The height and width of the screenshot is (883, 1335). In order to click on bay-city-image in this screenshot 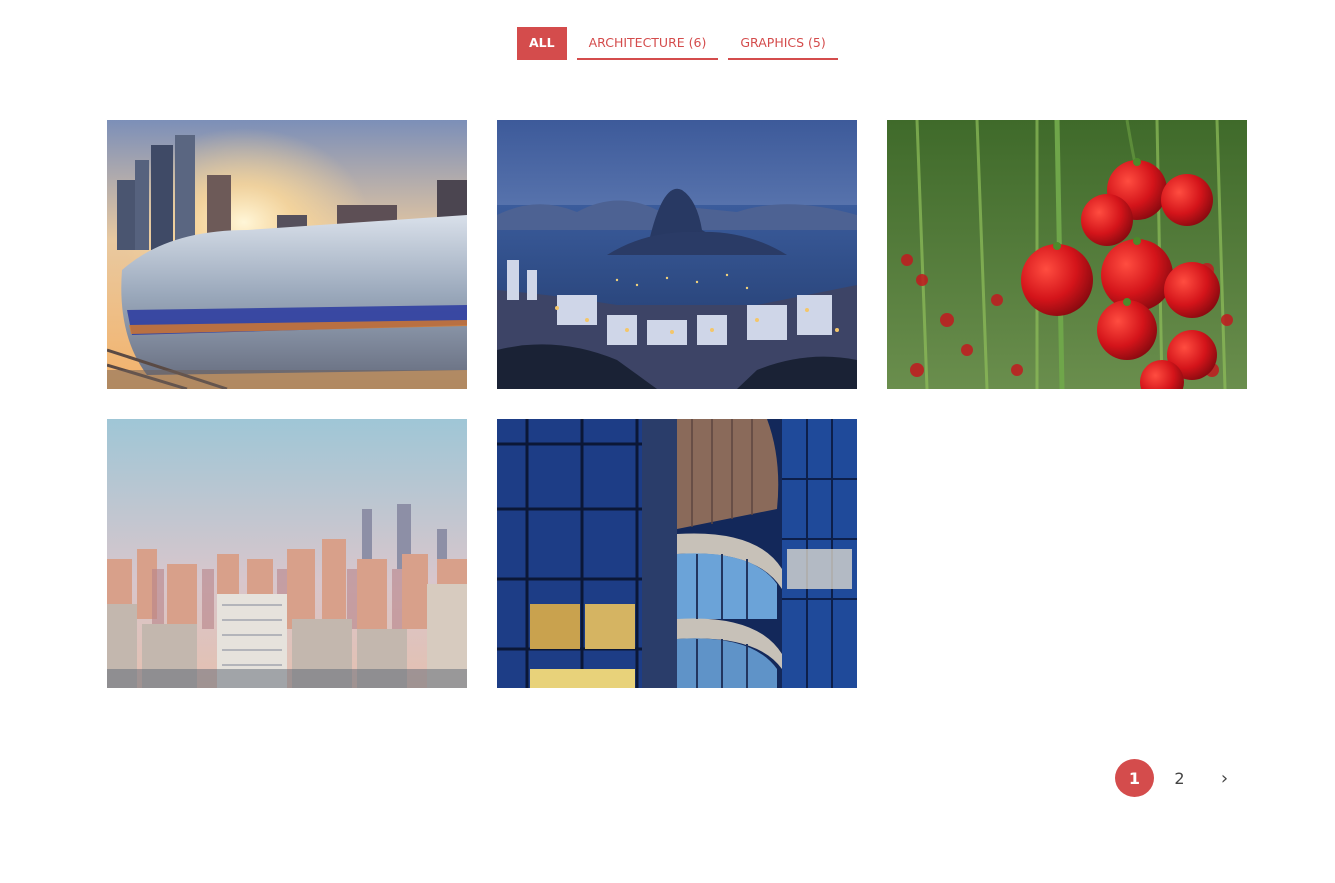, I will do `click(677, 254)`.